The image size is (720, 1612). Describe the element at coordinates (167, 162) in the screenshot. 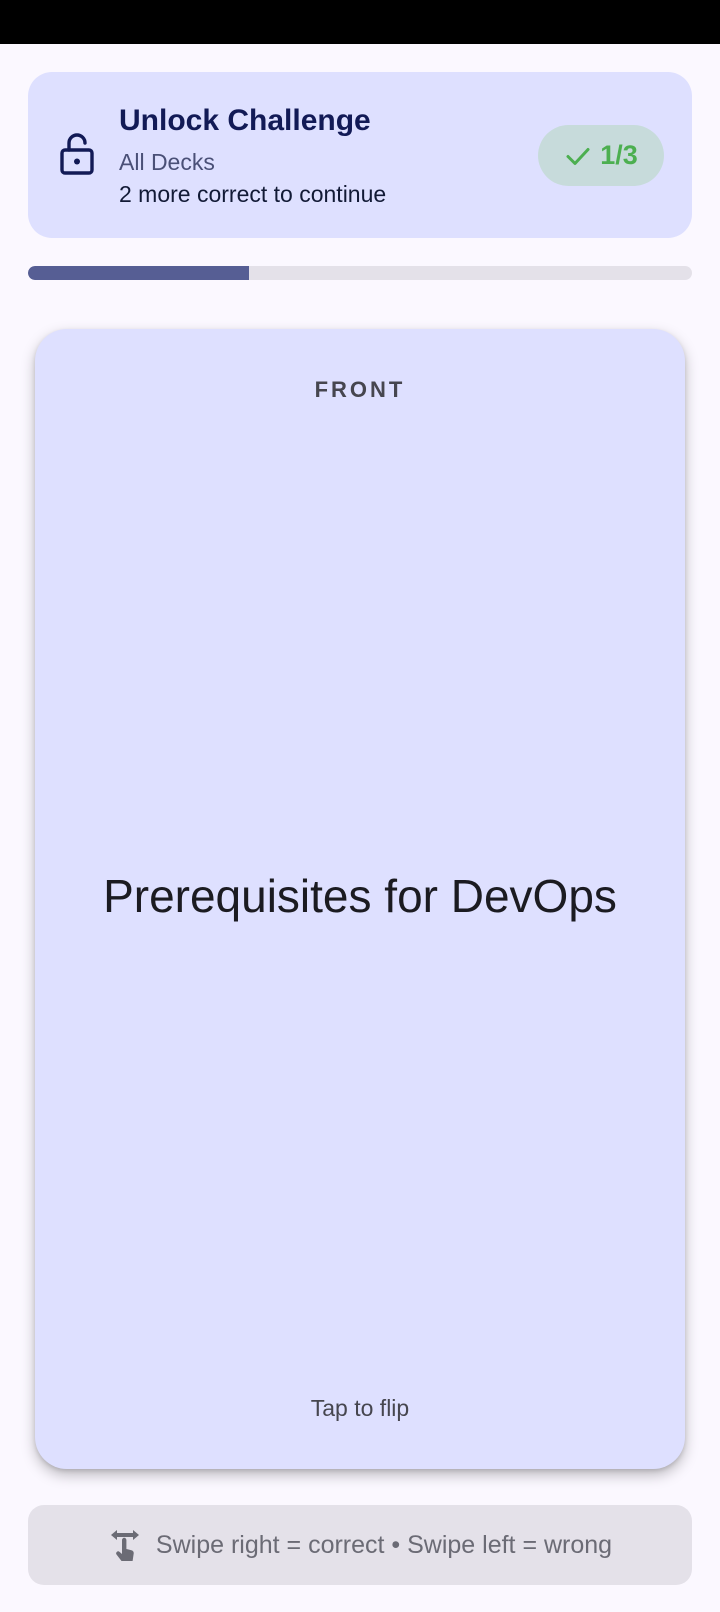

I see `deck-name: All Decks` at that location.